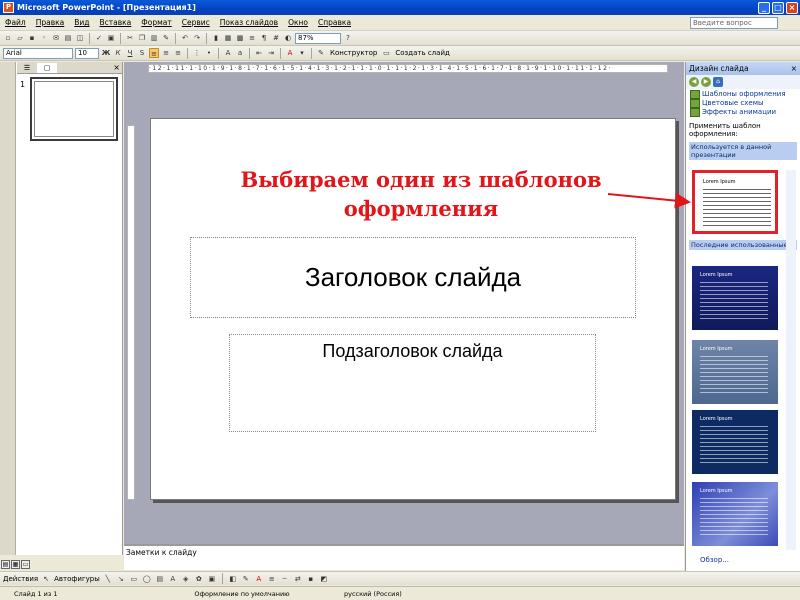  What do you see at coordinates (794, 68) in the screenshot?
I see `task-pane-close-icon: ×` at bounding box center [794, 68].